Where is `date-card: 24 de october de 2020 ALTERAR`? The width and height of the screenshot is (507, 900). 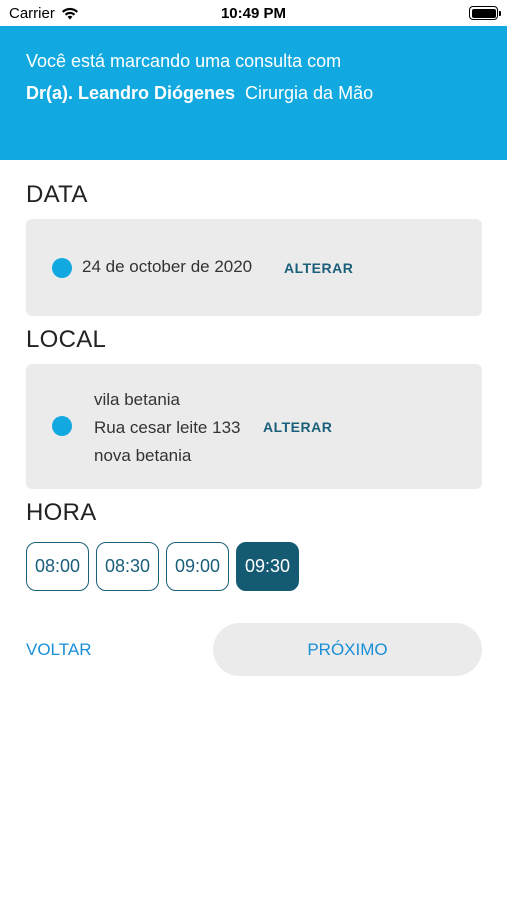 date-card: 24 de october de 2020 ALTERAR is located at coordinates (254, 267).